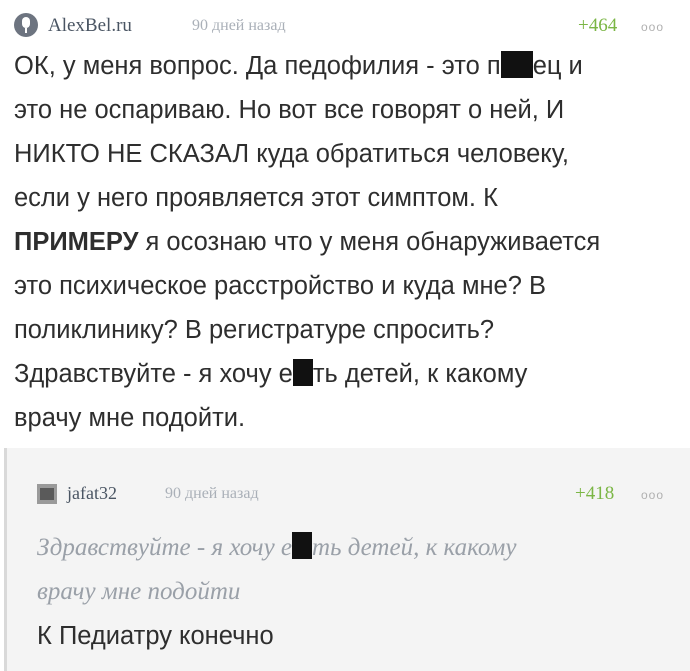 This screenshot has width=690, height=671. Describe the element at coordinates (347, 25) in the screenshot. I see `comment-header: AlexBel.ru 90 дней назад +464 ooo` at that location.